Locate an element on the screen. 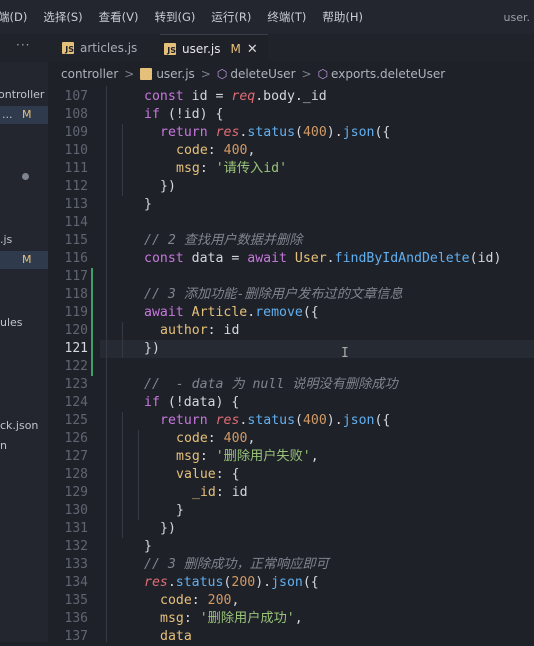 The image size is (534, 646). tab-articles-js: JS articles.js is located at coordinates (97, 48).